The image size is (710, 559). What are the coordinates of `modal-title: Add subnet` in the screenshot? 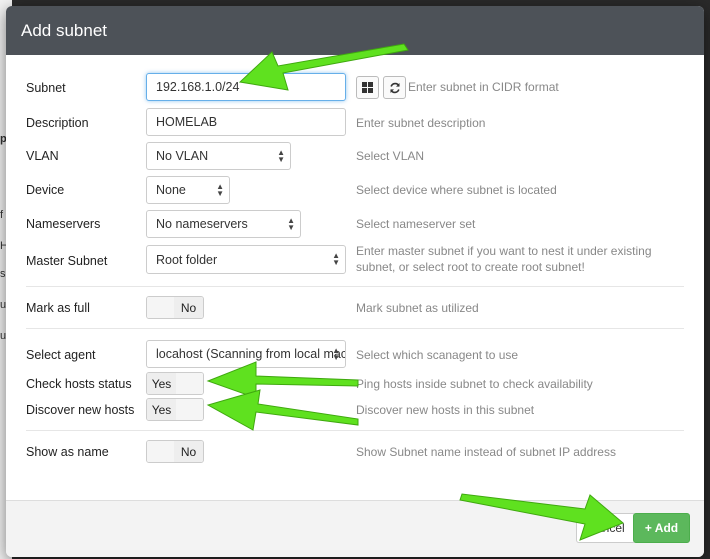 It's located at (64, 30).